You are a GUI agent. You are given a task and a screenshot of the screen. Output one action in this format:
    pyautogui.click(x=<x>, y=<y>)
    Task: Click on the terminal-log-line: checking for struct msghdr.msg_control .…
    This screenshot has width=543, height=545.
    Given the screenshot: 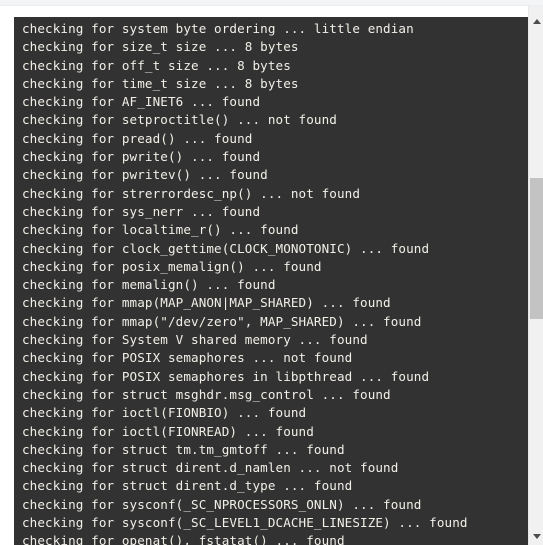 What is the action you would take?
    pyautogui.click(x=206, y=394)
    